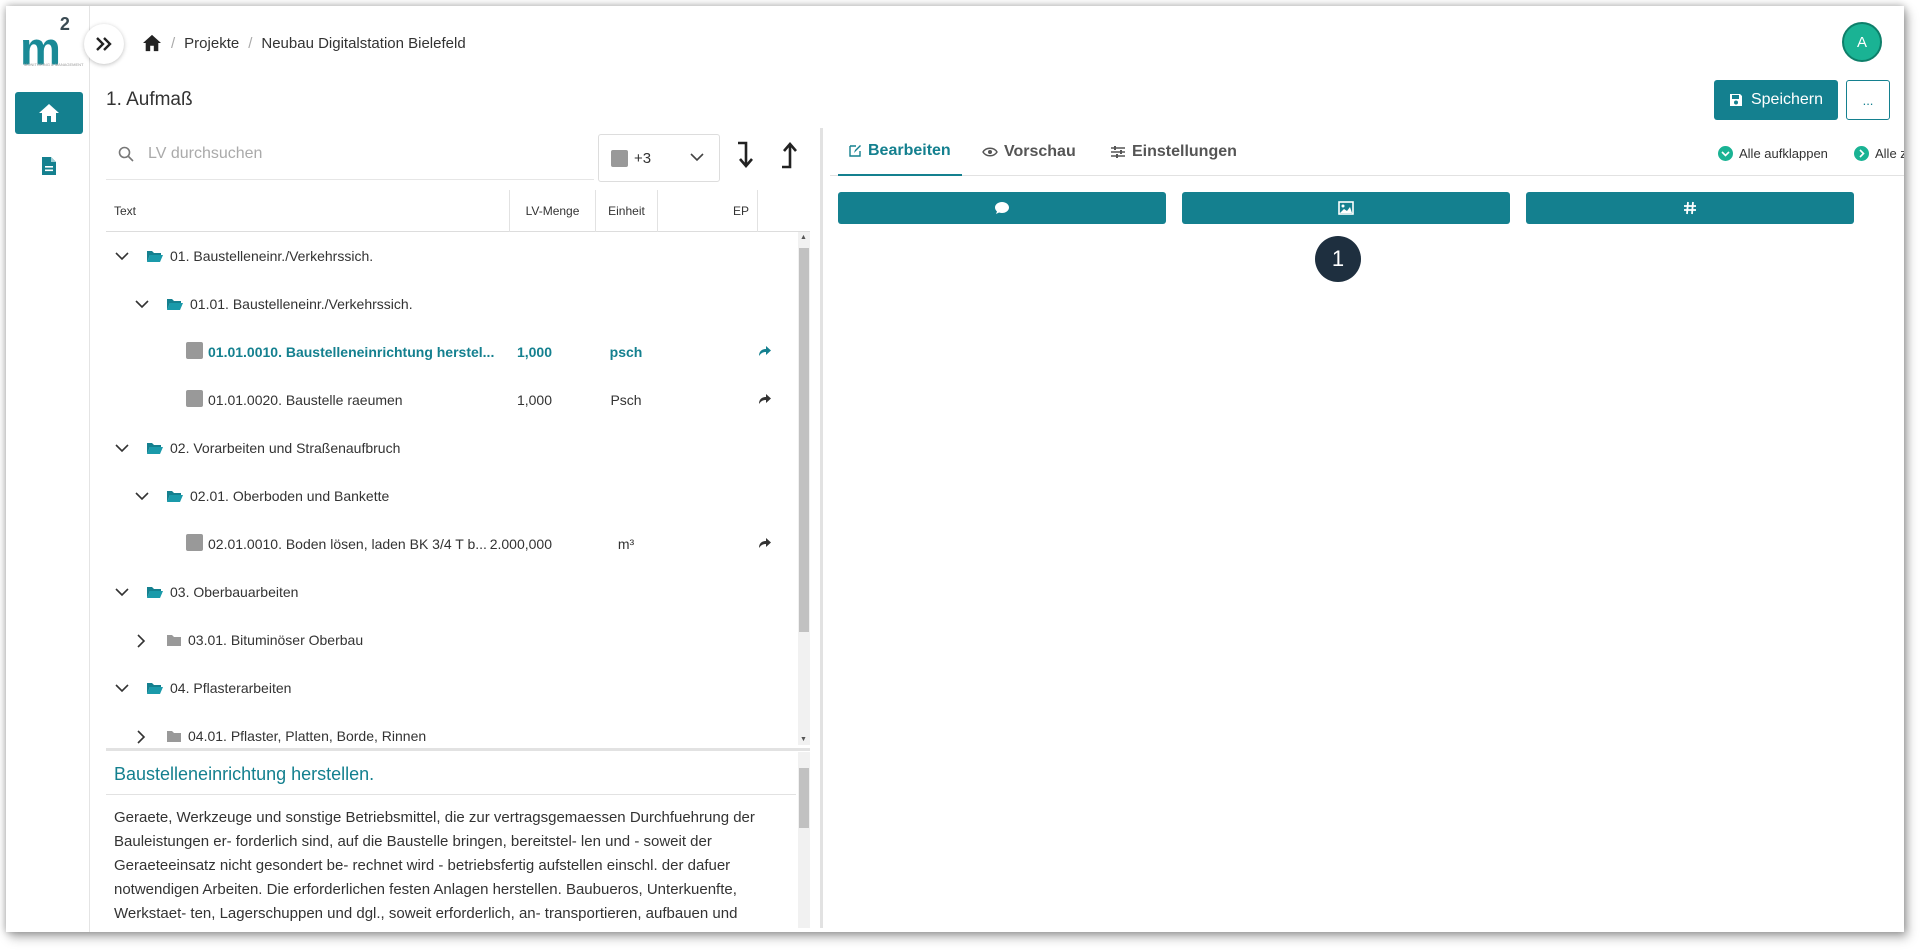 This screenshot has height=951, width=1920. I want to click on search-bar: LV durchsuchen, so click(350, 154).